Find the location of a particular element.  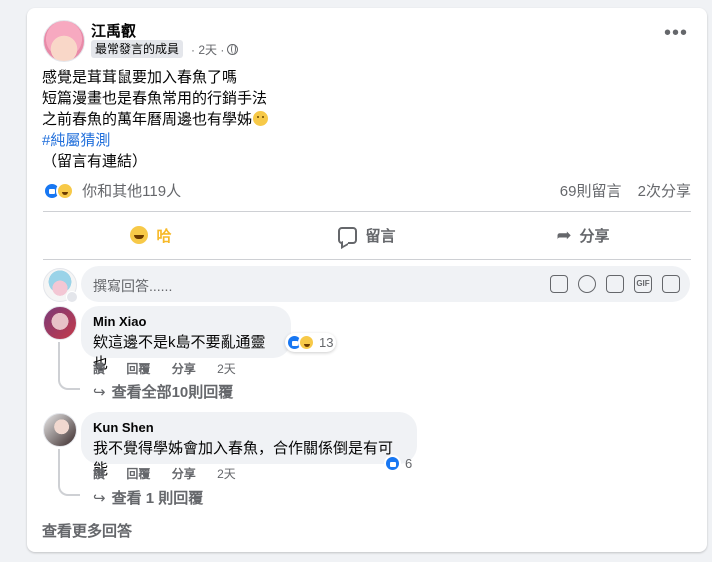

comment-bubble: Kun Shen 我不覺得學姊會加入春魚，合作關係倒是有可能 is located at coordinates (249, 445).